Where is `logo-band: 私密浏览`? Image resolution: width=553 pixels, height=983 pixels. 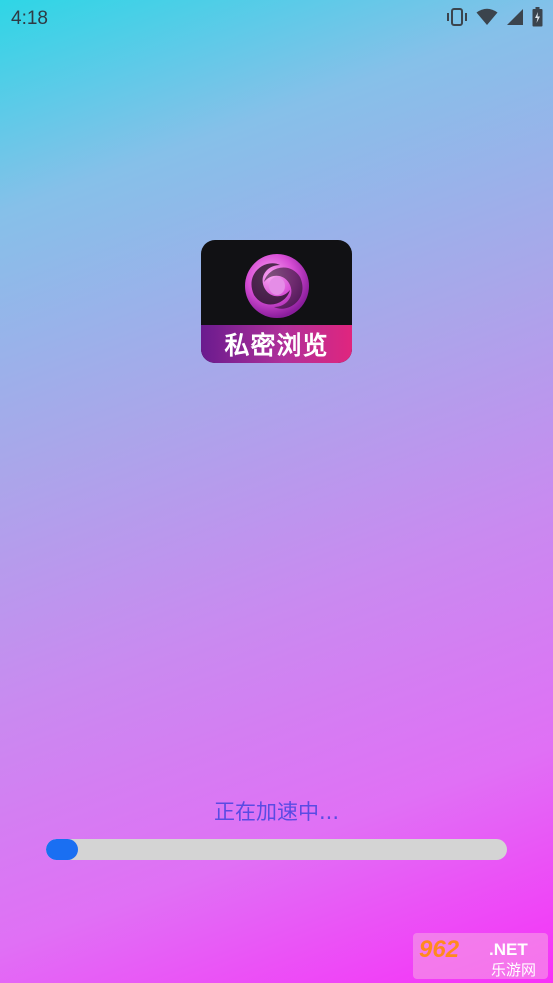
logo-band: 私密浏览 is located at coordinates (276, 344).